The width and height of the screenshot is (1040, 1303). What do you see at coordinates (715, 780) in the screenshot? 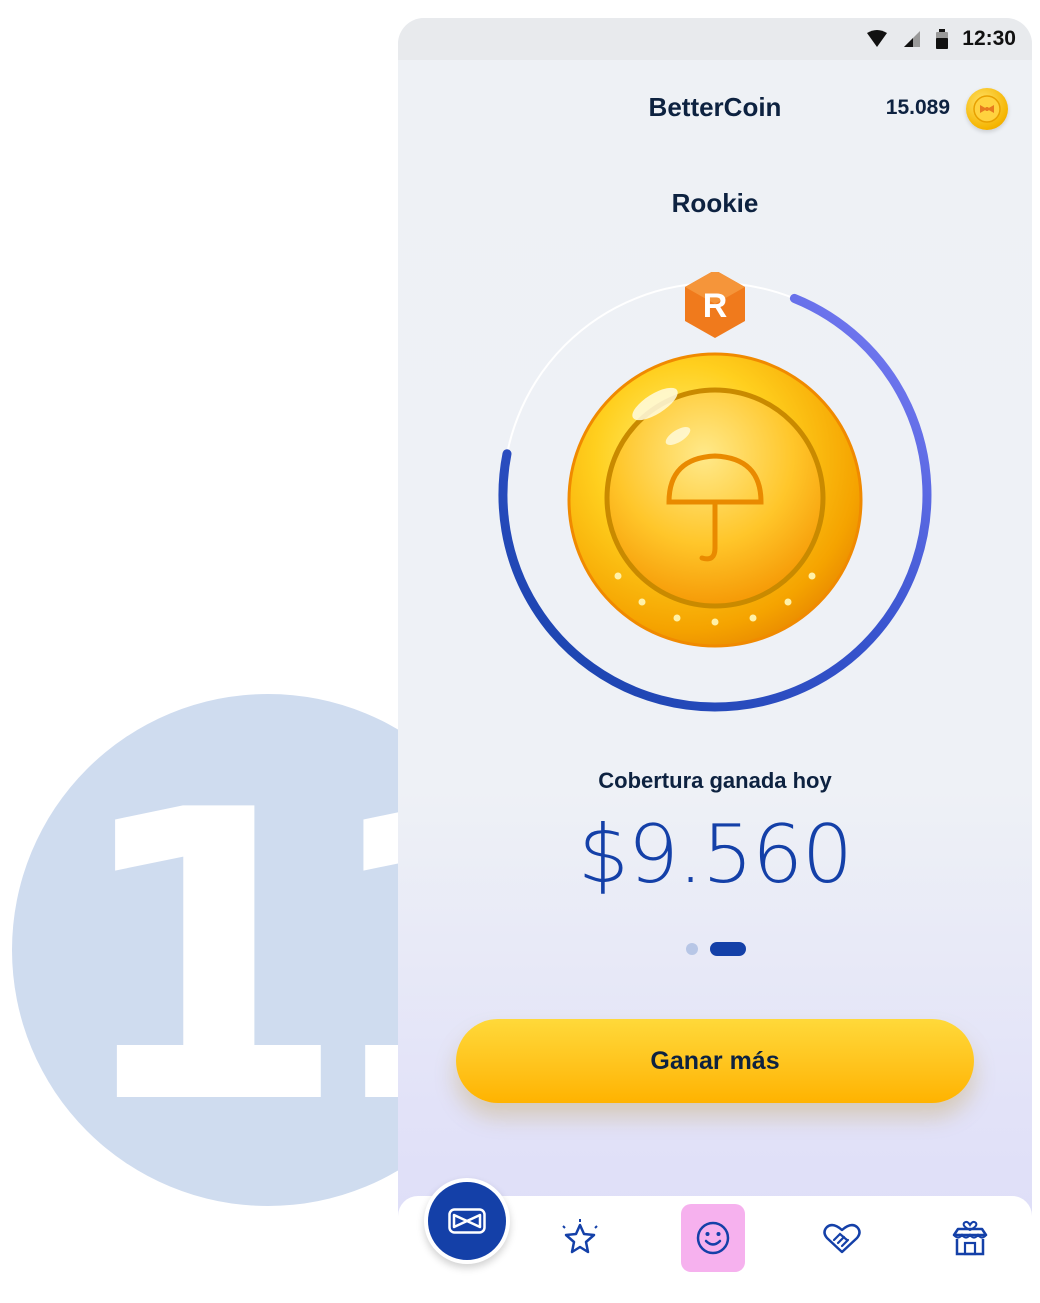
I see `coverage-label: Cobertura ganada hoy` at bounding box center [715, 780].